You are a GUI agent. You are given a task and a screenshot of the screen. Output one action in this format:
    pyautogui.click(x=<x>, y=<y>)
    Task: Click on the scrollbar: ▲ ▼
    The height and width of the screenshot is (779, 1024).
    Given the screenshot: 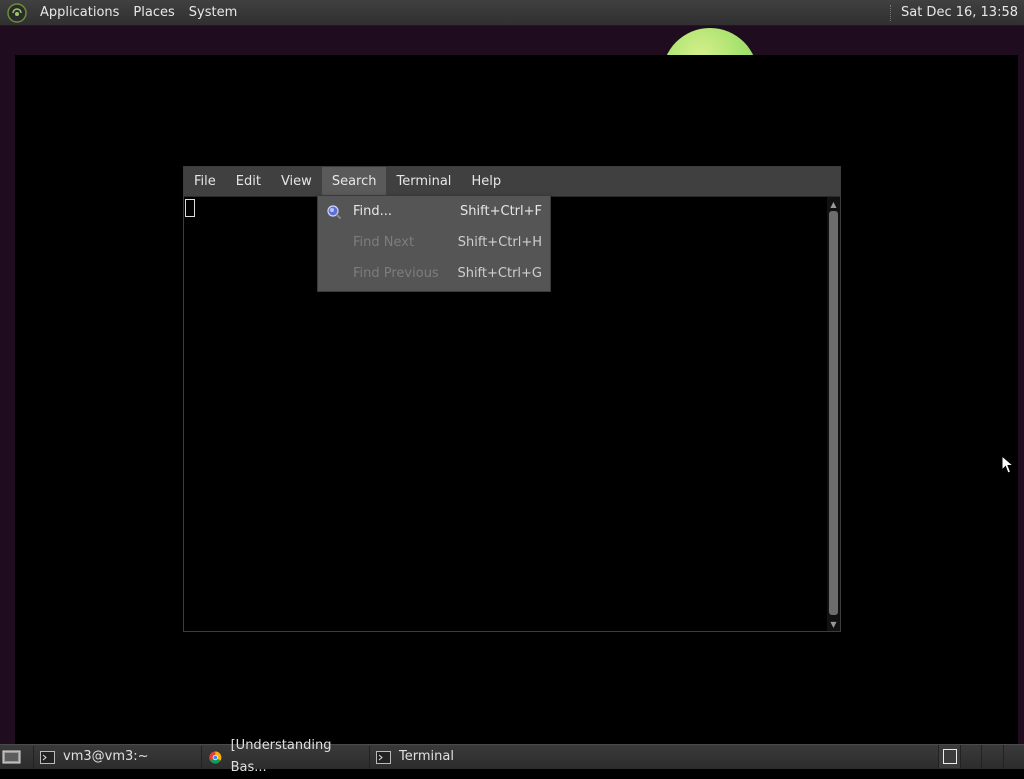 What is the action you would take?
    pyautogui.click(x=833, y=414)
    